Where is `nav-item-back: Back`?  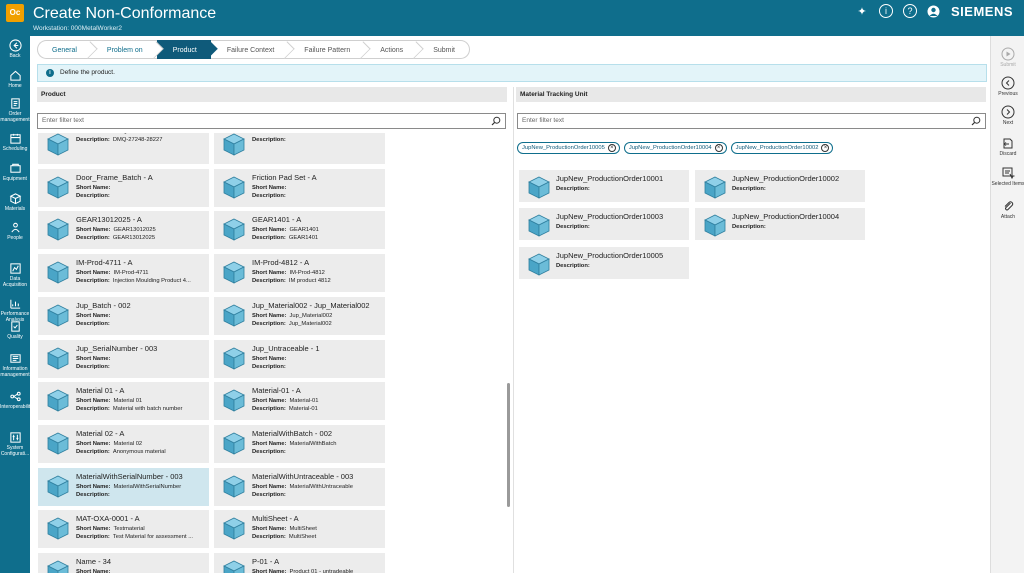 nav-item-back: Back is located at coordinates (15, 49).